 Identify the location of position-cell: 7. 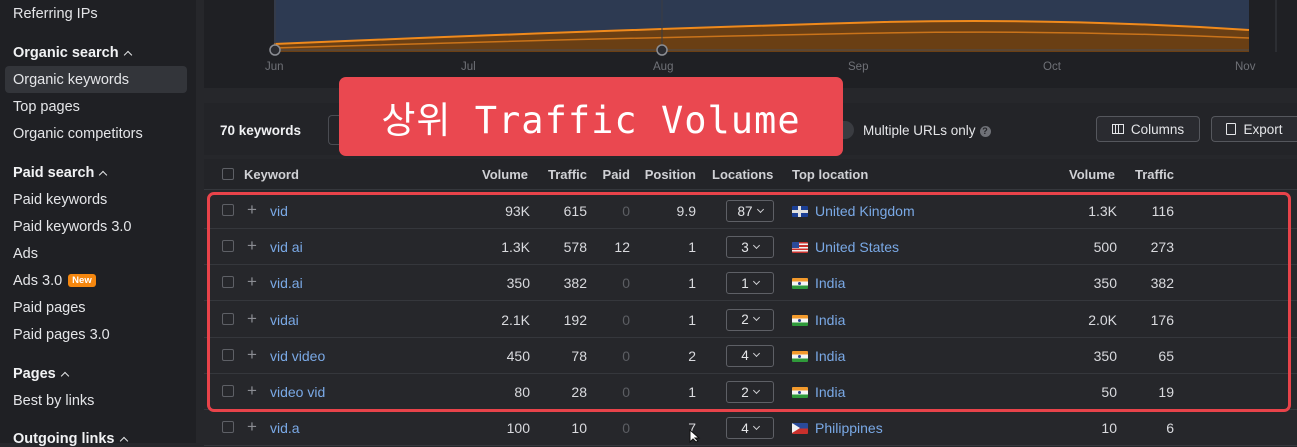
(692, 428).